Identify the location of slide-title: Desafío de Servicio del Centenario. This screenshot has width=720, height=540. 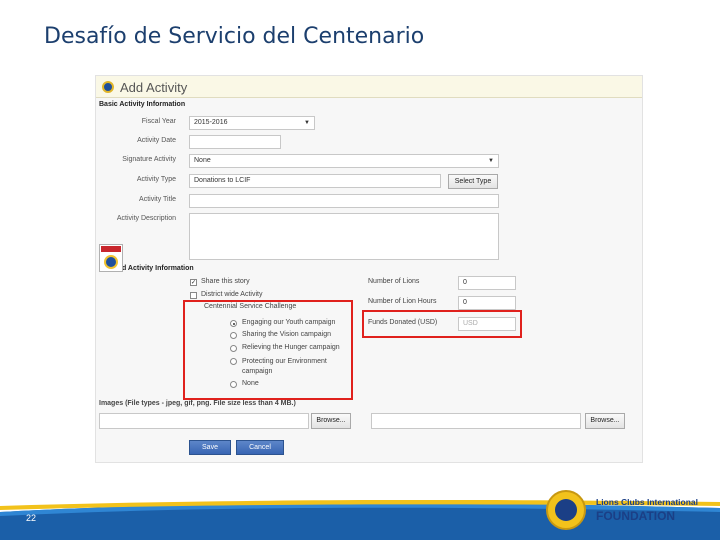
(234, 36).